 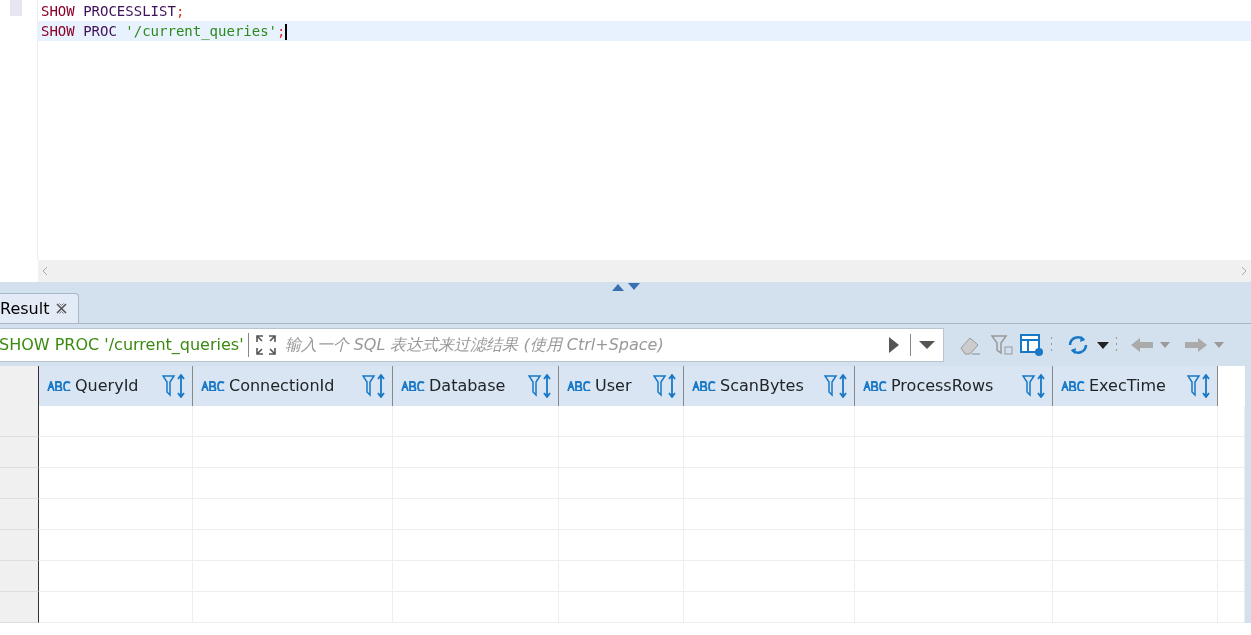 What do you see at coordinates (1135, 386) in the screenshot?
I see `column-header: ExecTime` at bounding box center [1135, 386].